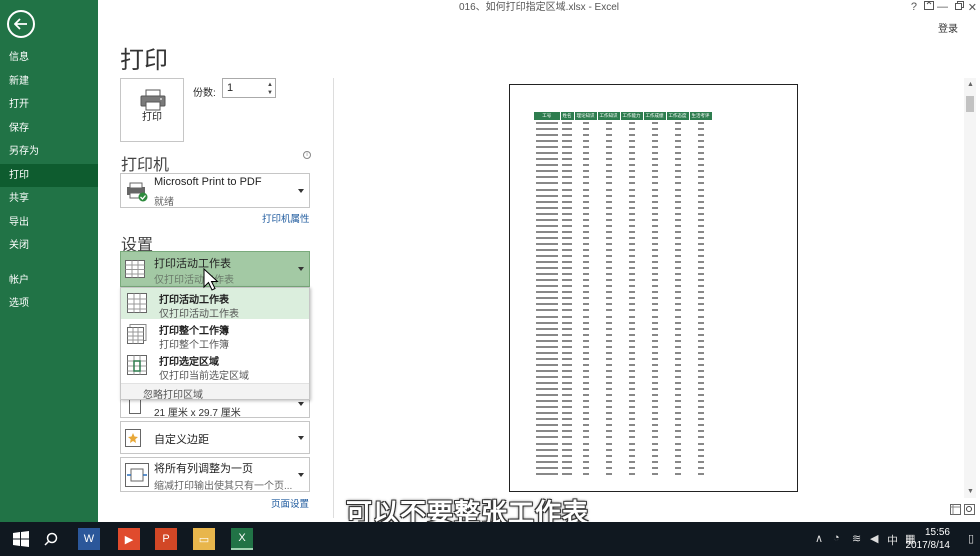 The image size is (980, 556). Describe the element at coordinates (49, 105) in the screenshot. I see `nav-item-items-2: 打开` at that location.